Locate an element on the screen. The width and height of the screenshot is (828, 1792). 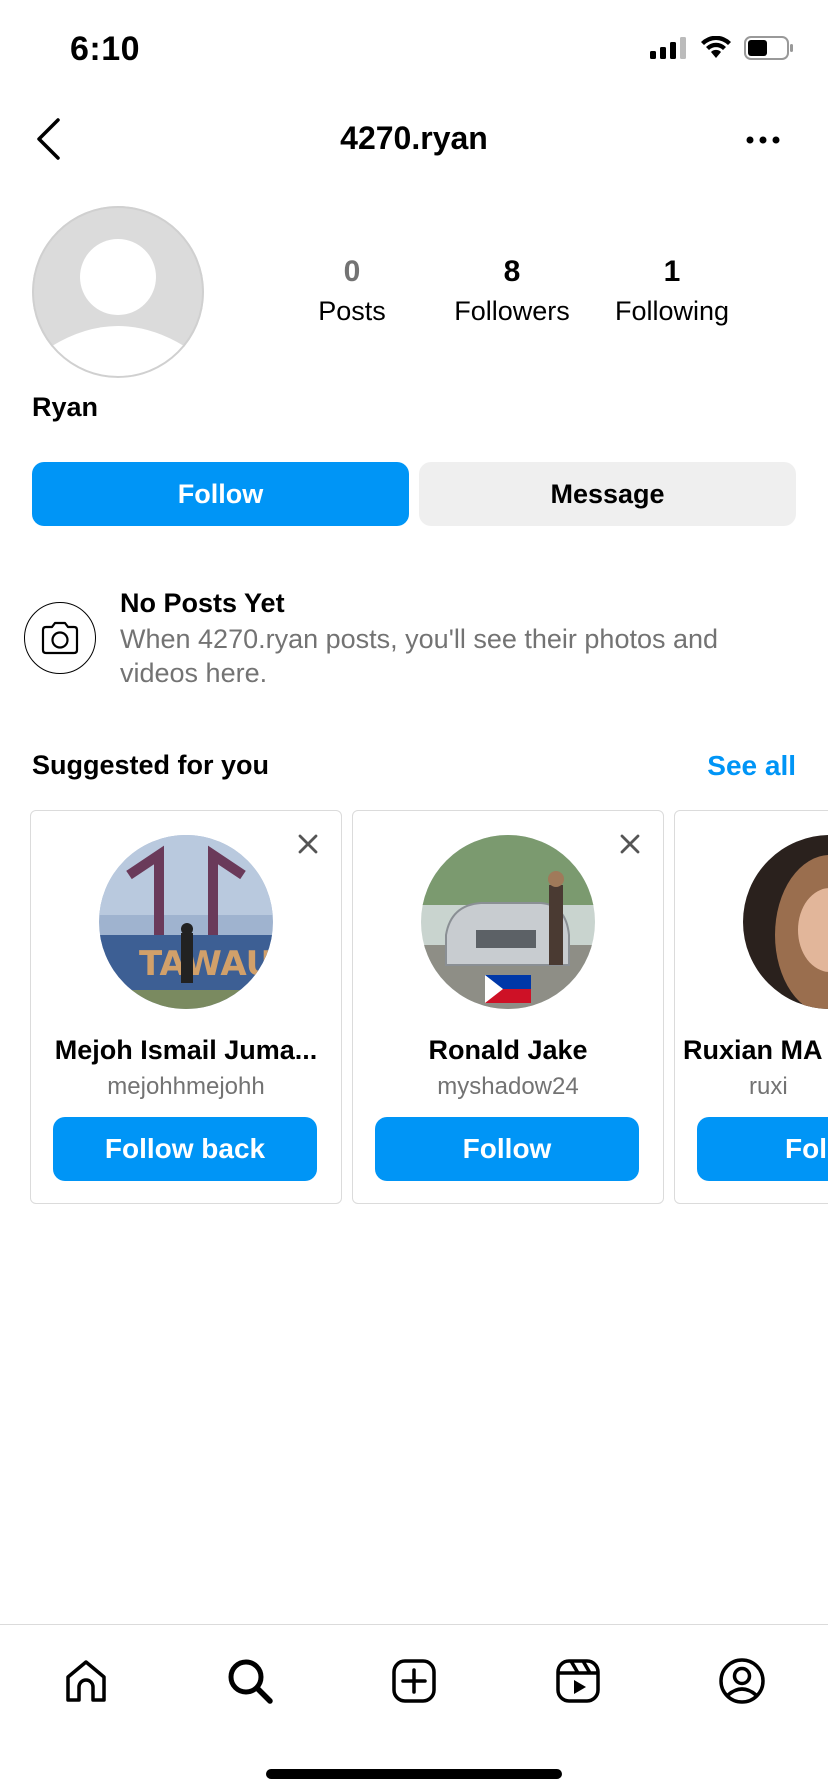
follow-suggestion-button: Follow is located at coordinates (507, 1149).